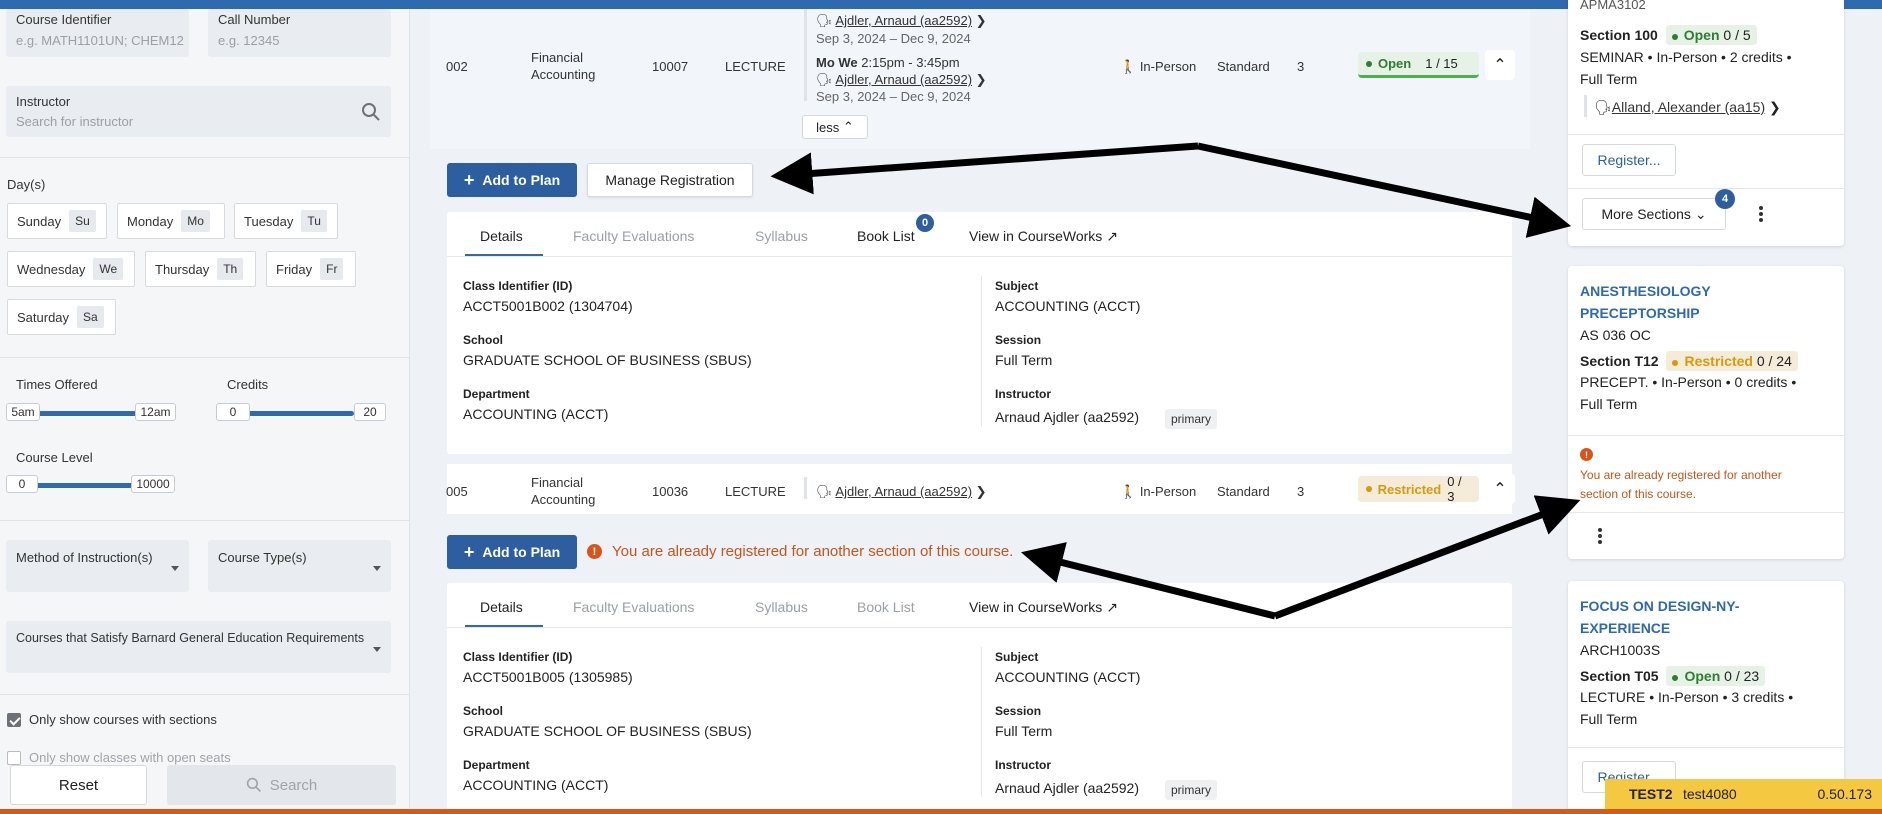 This screenshot has width=1882, height=814. Describe the element at coordinates (941, 811) in the screenshot. I see `bottom-accent-bar` at that location.